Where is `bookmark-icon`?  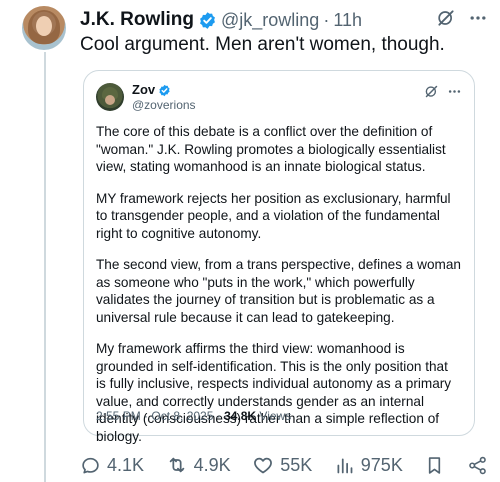 bookmark-icon is located at coordinates (435, 465).